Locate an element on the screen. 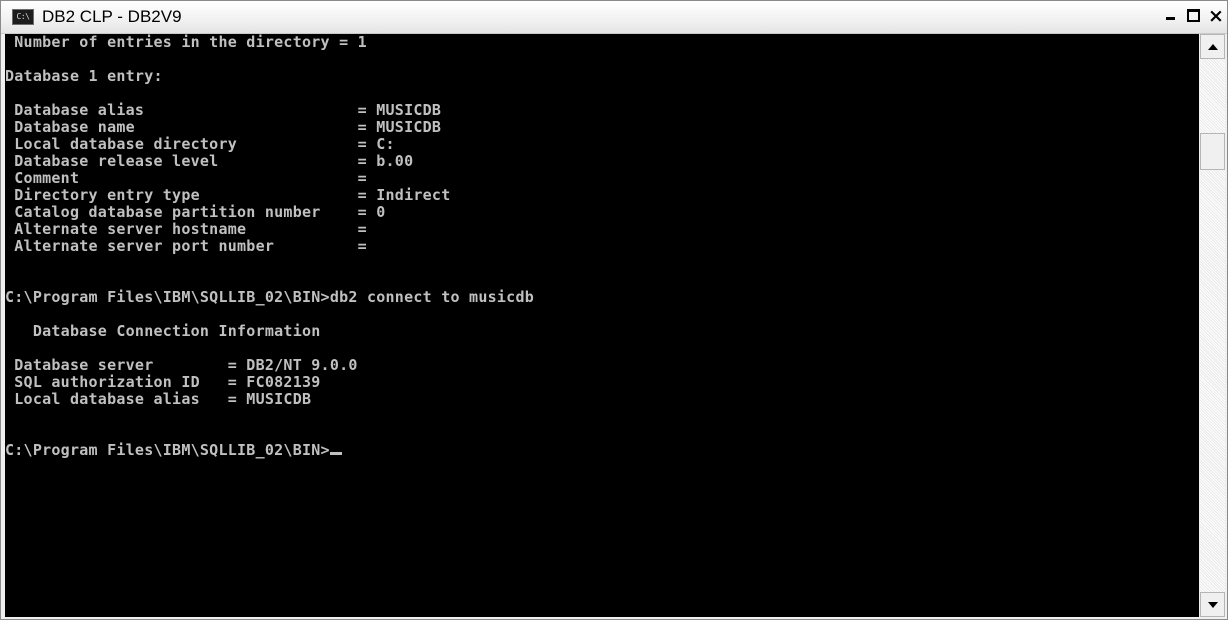 The height and width of the screenshot is (620, 1228). maximize-button is located at coordinates (1194, 16).